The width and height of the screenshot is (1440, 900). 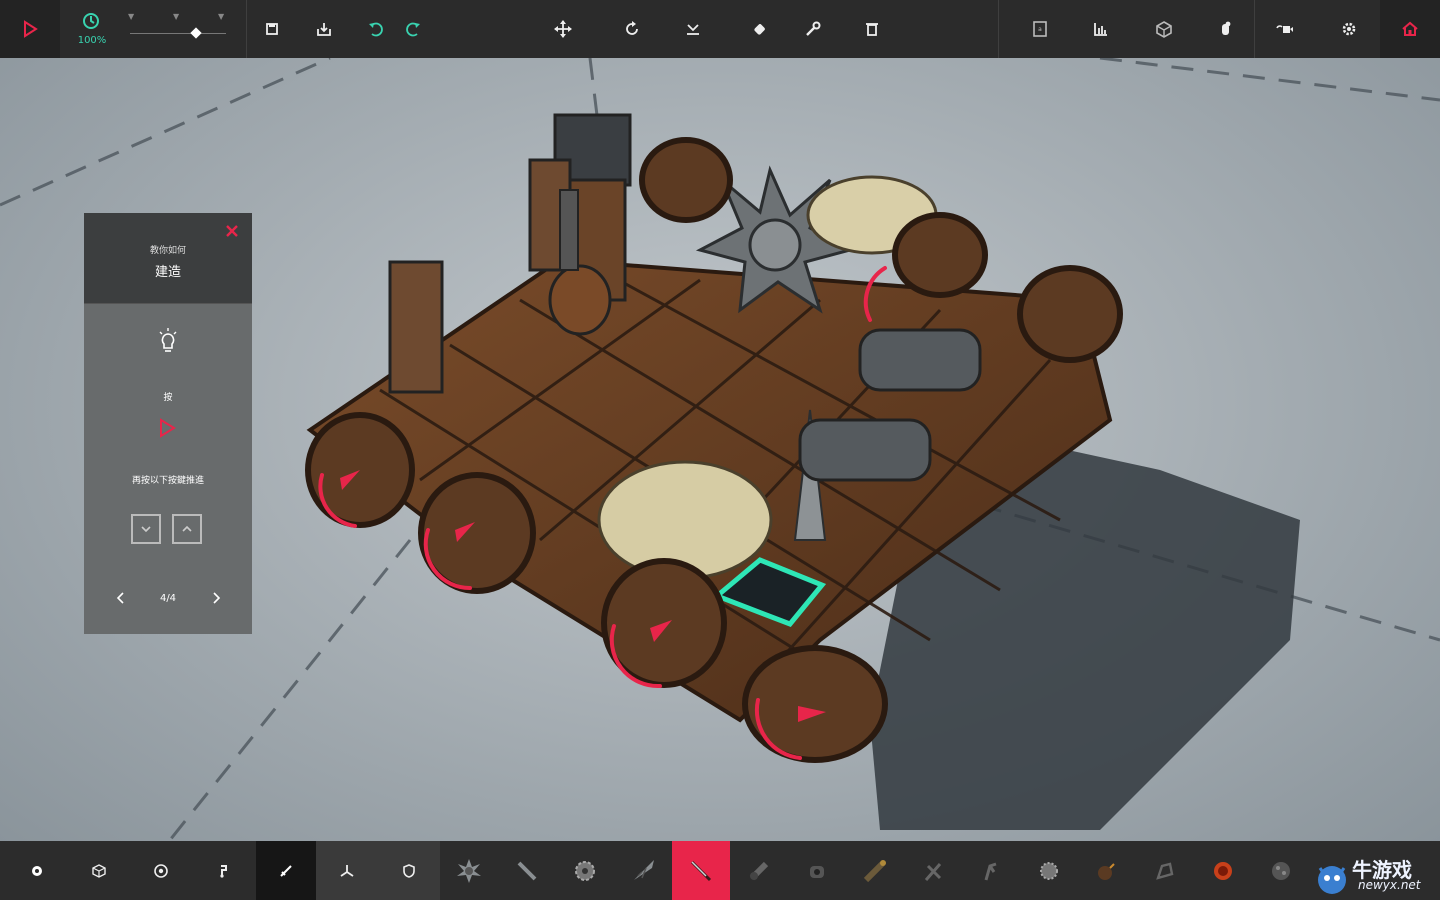 I want to click on flamethrower-icon, so click(x=874, y=870).